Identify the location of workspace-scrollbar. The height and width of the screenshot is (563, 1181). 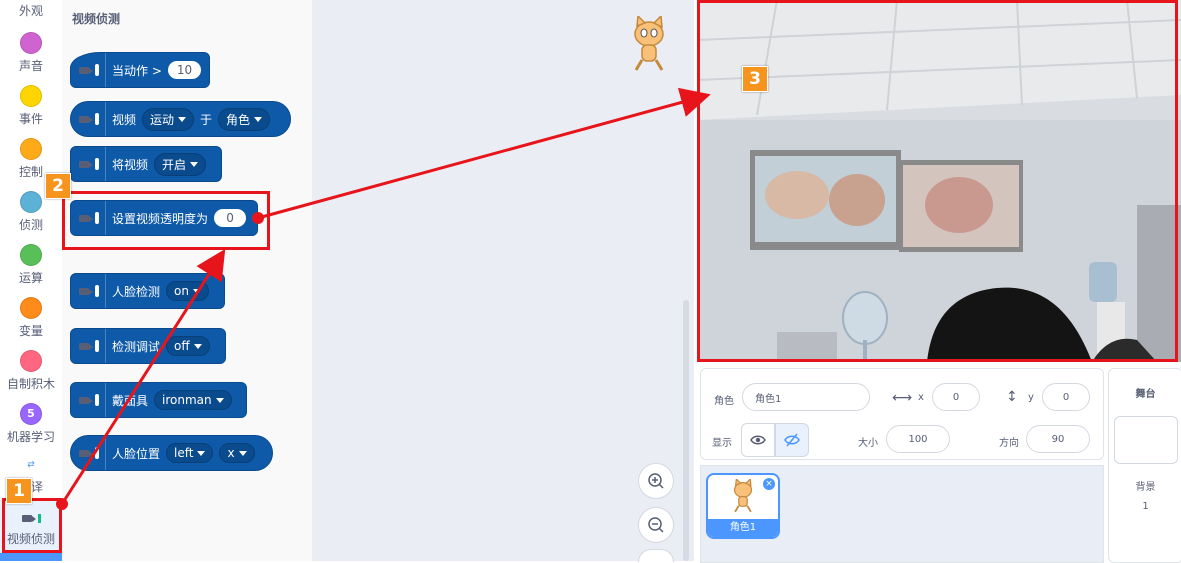
(686, 430).